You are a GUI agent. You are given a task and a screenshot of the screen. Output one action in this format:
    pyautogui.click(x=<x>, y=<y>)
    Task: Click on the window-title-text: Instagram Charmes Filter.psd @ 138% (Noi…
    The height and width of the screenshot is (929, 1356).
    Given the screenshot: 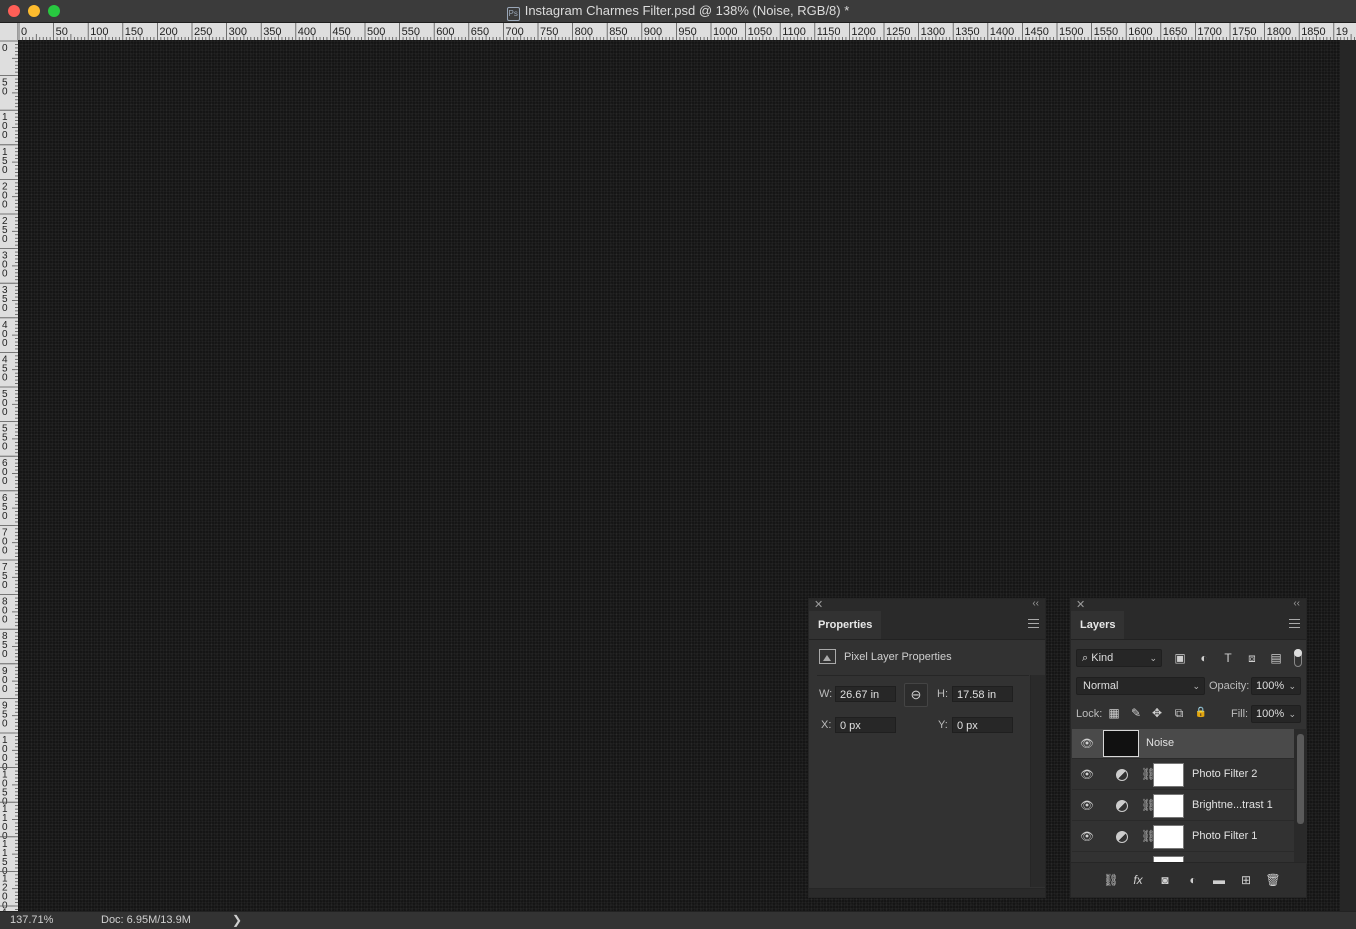 What is the action you would take?
    pyautogui.click(x=687, y=10)
    